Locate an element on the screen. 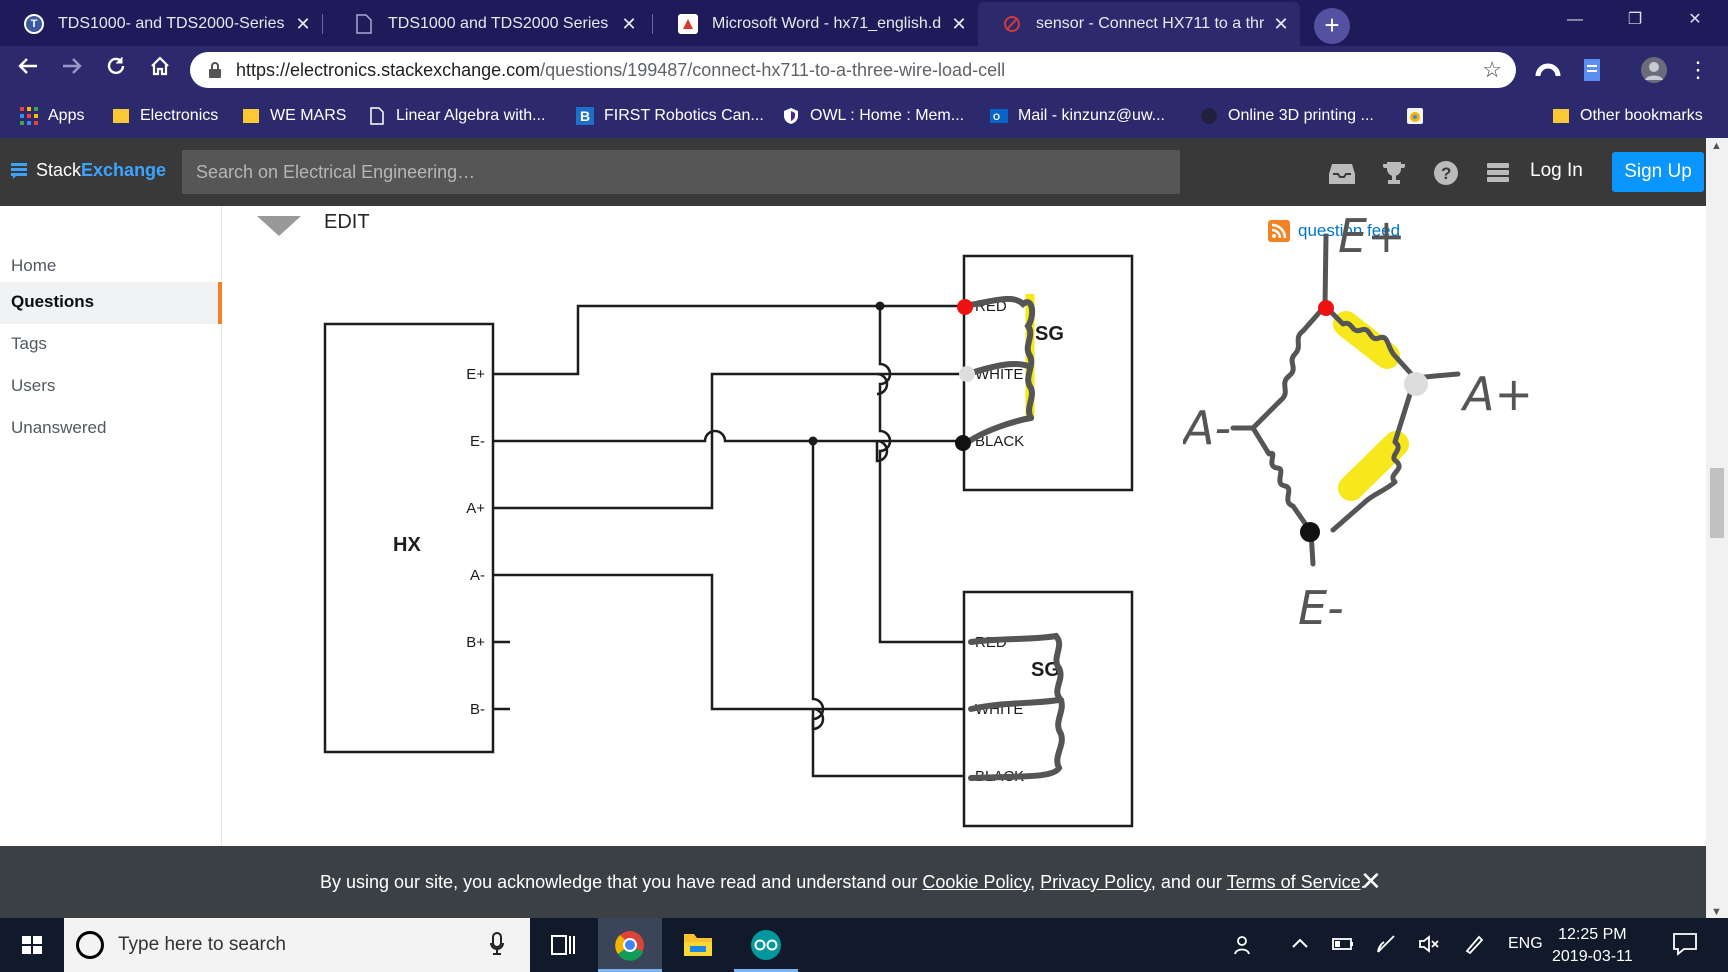  bookmark-electronics: Electronics is located at coordinates (165, 116).